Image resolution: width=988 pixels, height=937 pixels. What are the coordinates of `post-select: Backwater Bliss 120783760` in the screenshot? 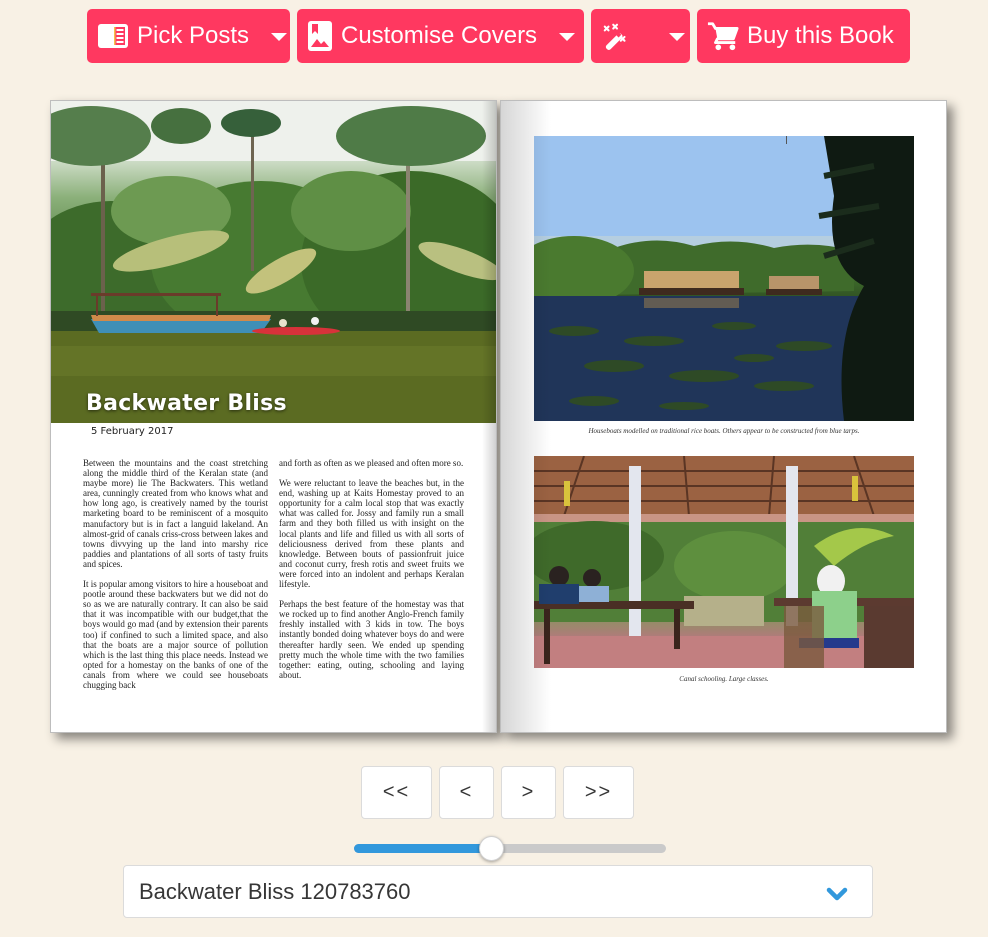 It's located at (498, 891).